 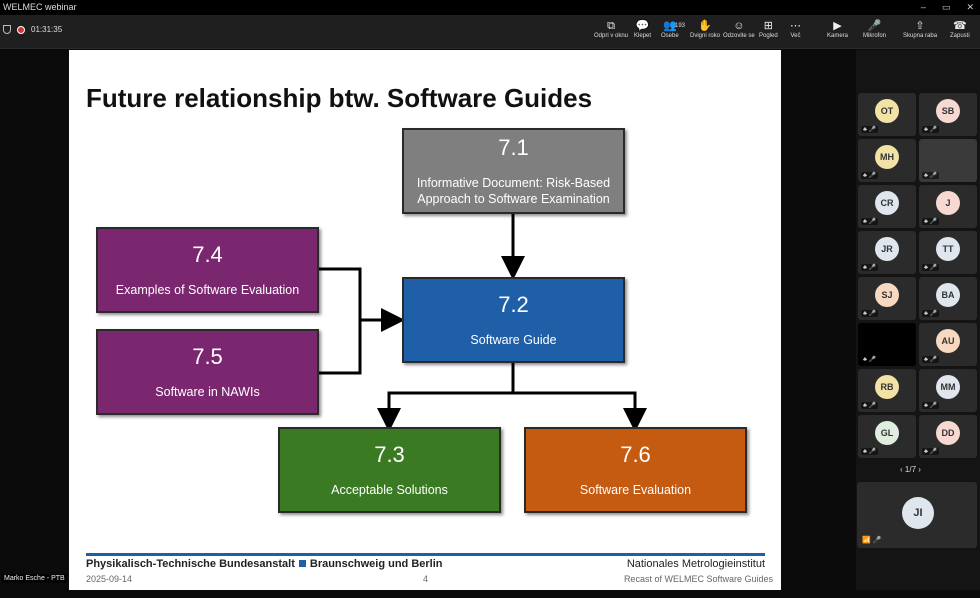 I want to click on participant-tile: MH ♣ 🎤, so click(x=887, y=160).